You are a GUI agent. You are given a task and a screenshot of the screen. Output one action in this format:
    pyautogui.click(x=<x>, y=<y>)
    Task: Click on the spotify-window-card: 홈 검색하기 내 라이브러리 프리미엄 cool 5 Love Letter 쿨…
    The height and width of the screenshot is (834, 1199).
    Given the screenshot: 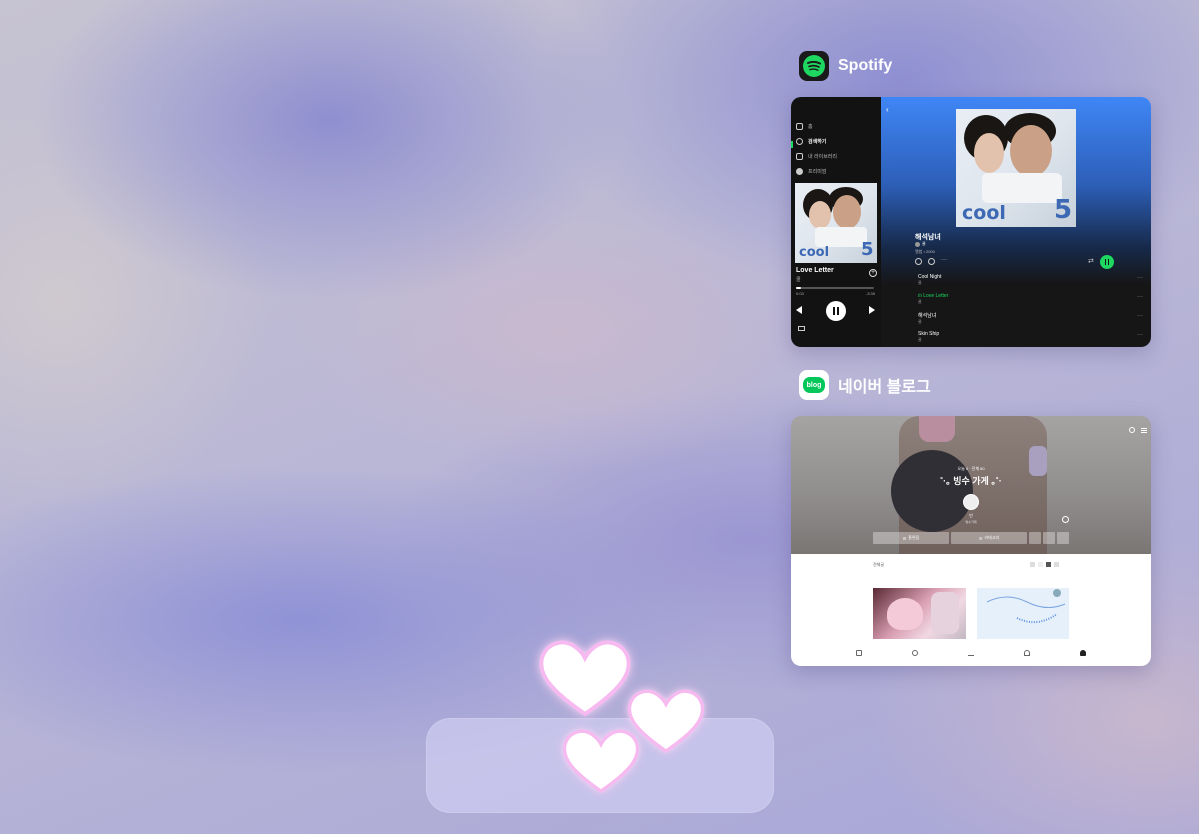 What is the action you would take?
    pyautogui.click(x=971, y=222)
    